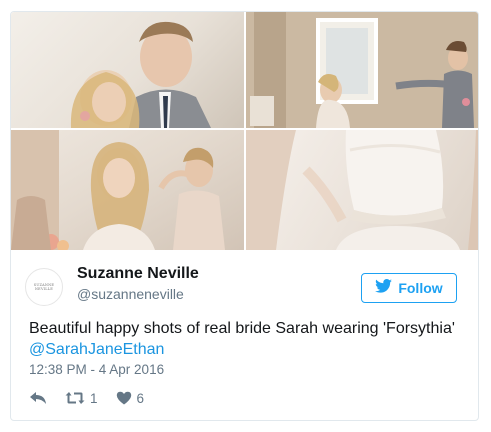 The image size is (491, 432). I want to click on reply-button, so click(38, 398).